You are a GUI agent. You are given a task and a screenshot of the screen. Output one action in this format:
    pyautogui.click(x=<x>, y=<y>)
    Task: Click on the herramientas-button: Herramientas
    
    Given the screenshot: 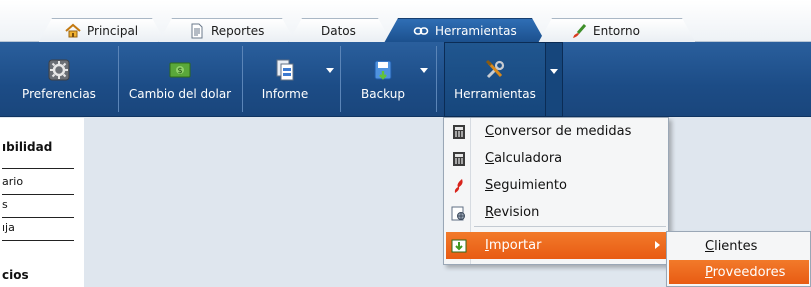 What is the action you would take?
    pyautogui.click(x=495, y=79)
    